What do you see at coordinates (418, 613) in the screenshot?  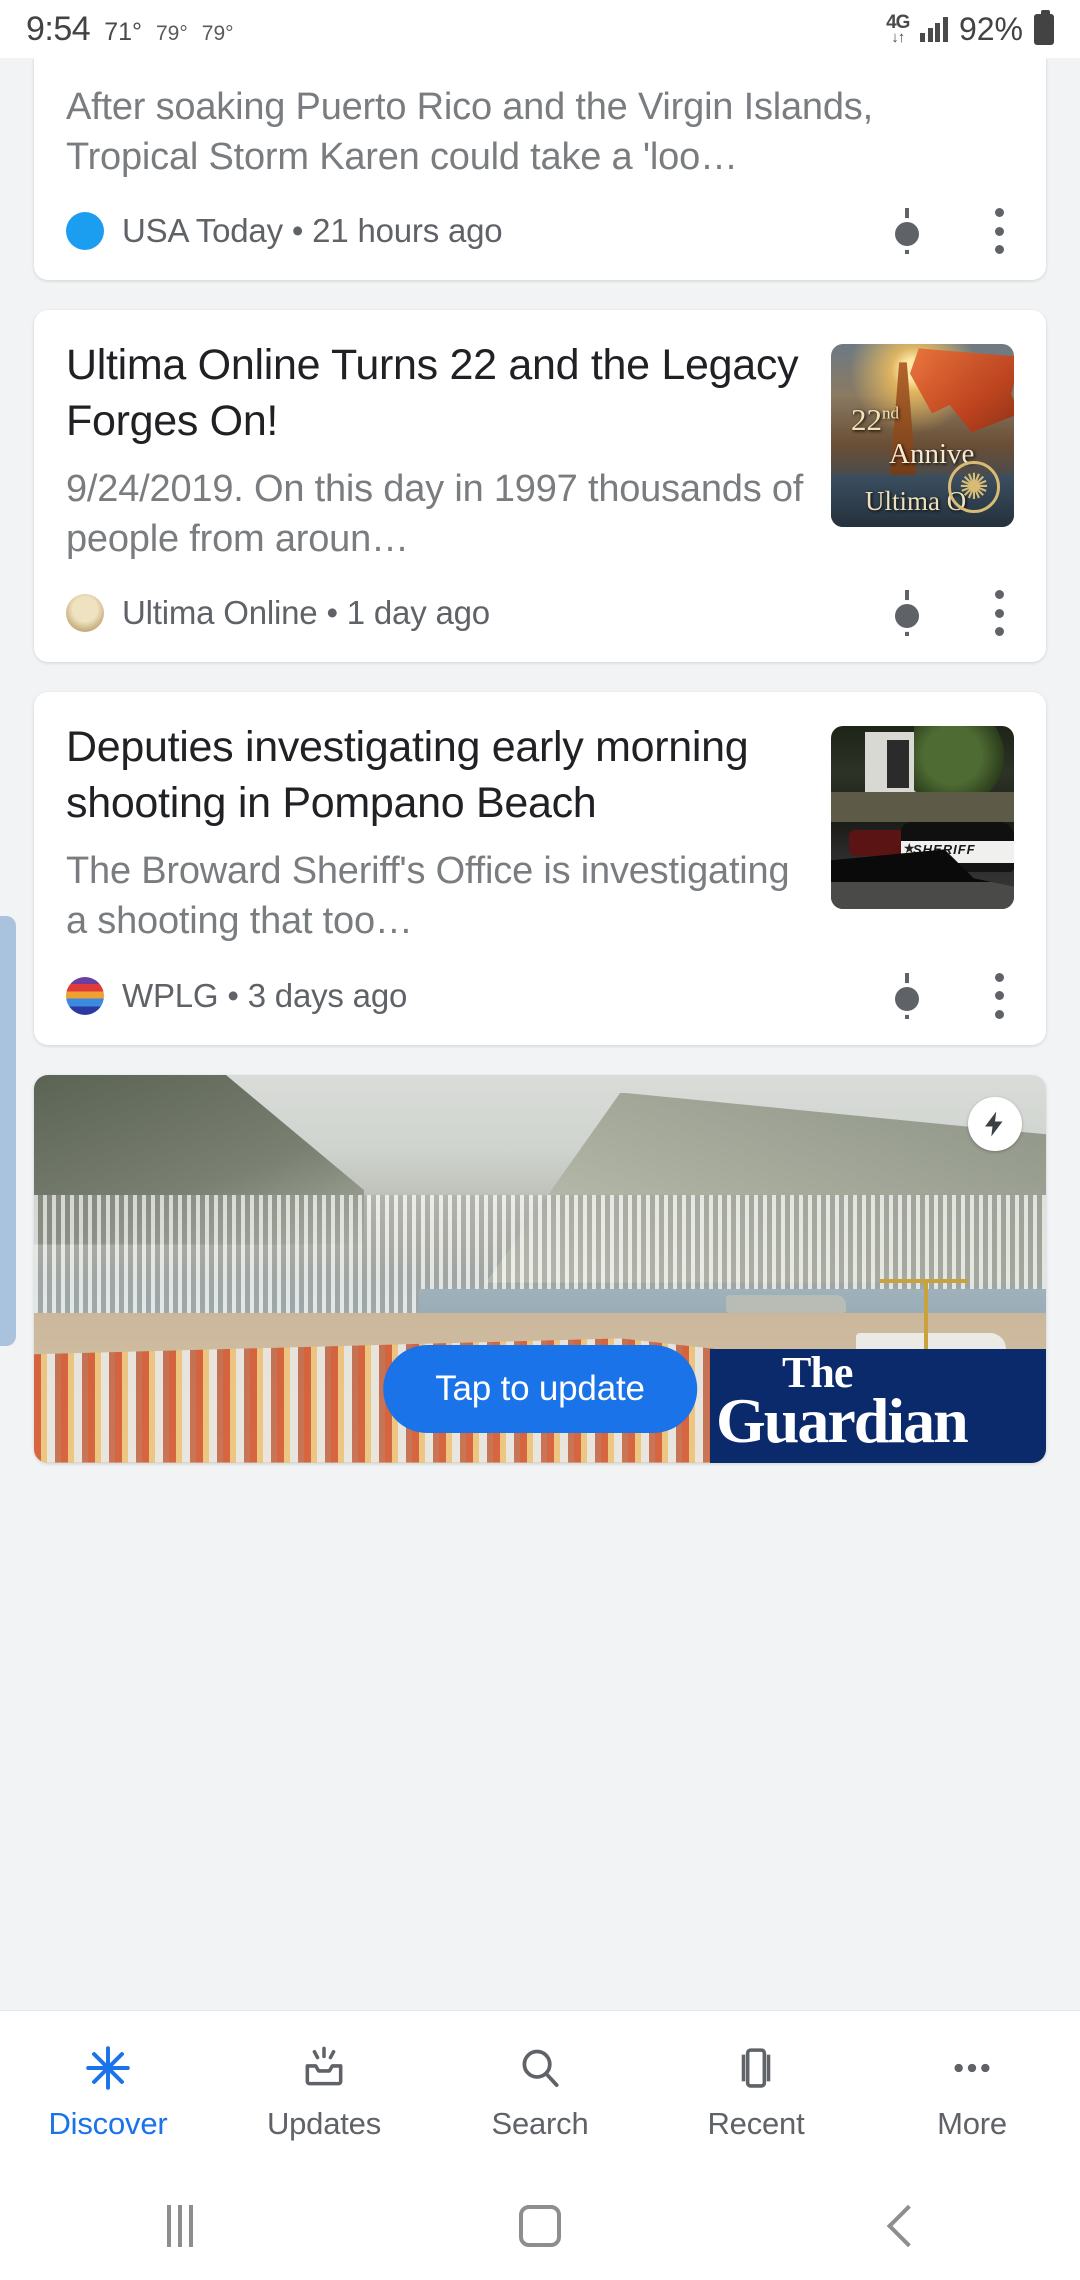 I see `publisher-time-ago: 1 day ago` at bounding box center [418, 613].